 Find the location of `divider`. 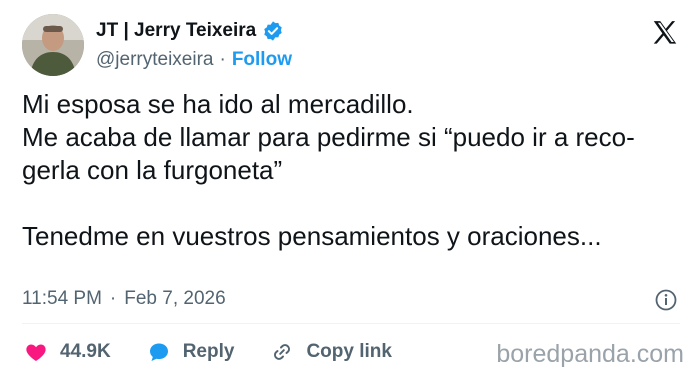

divider is located at coordinates (351, 323).